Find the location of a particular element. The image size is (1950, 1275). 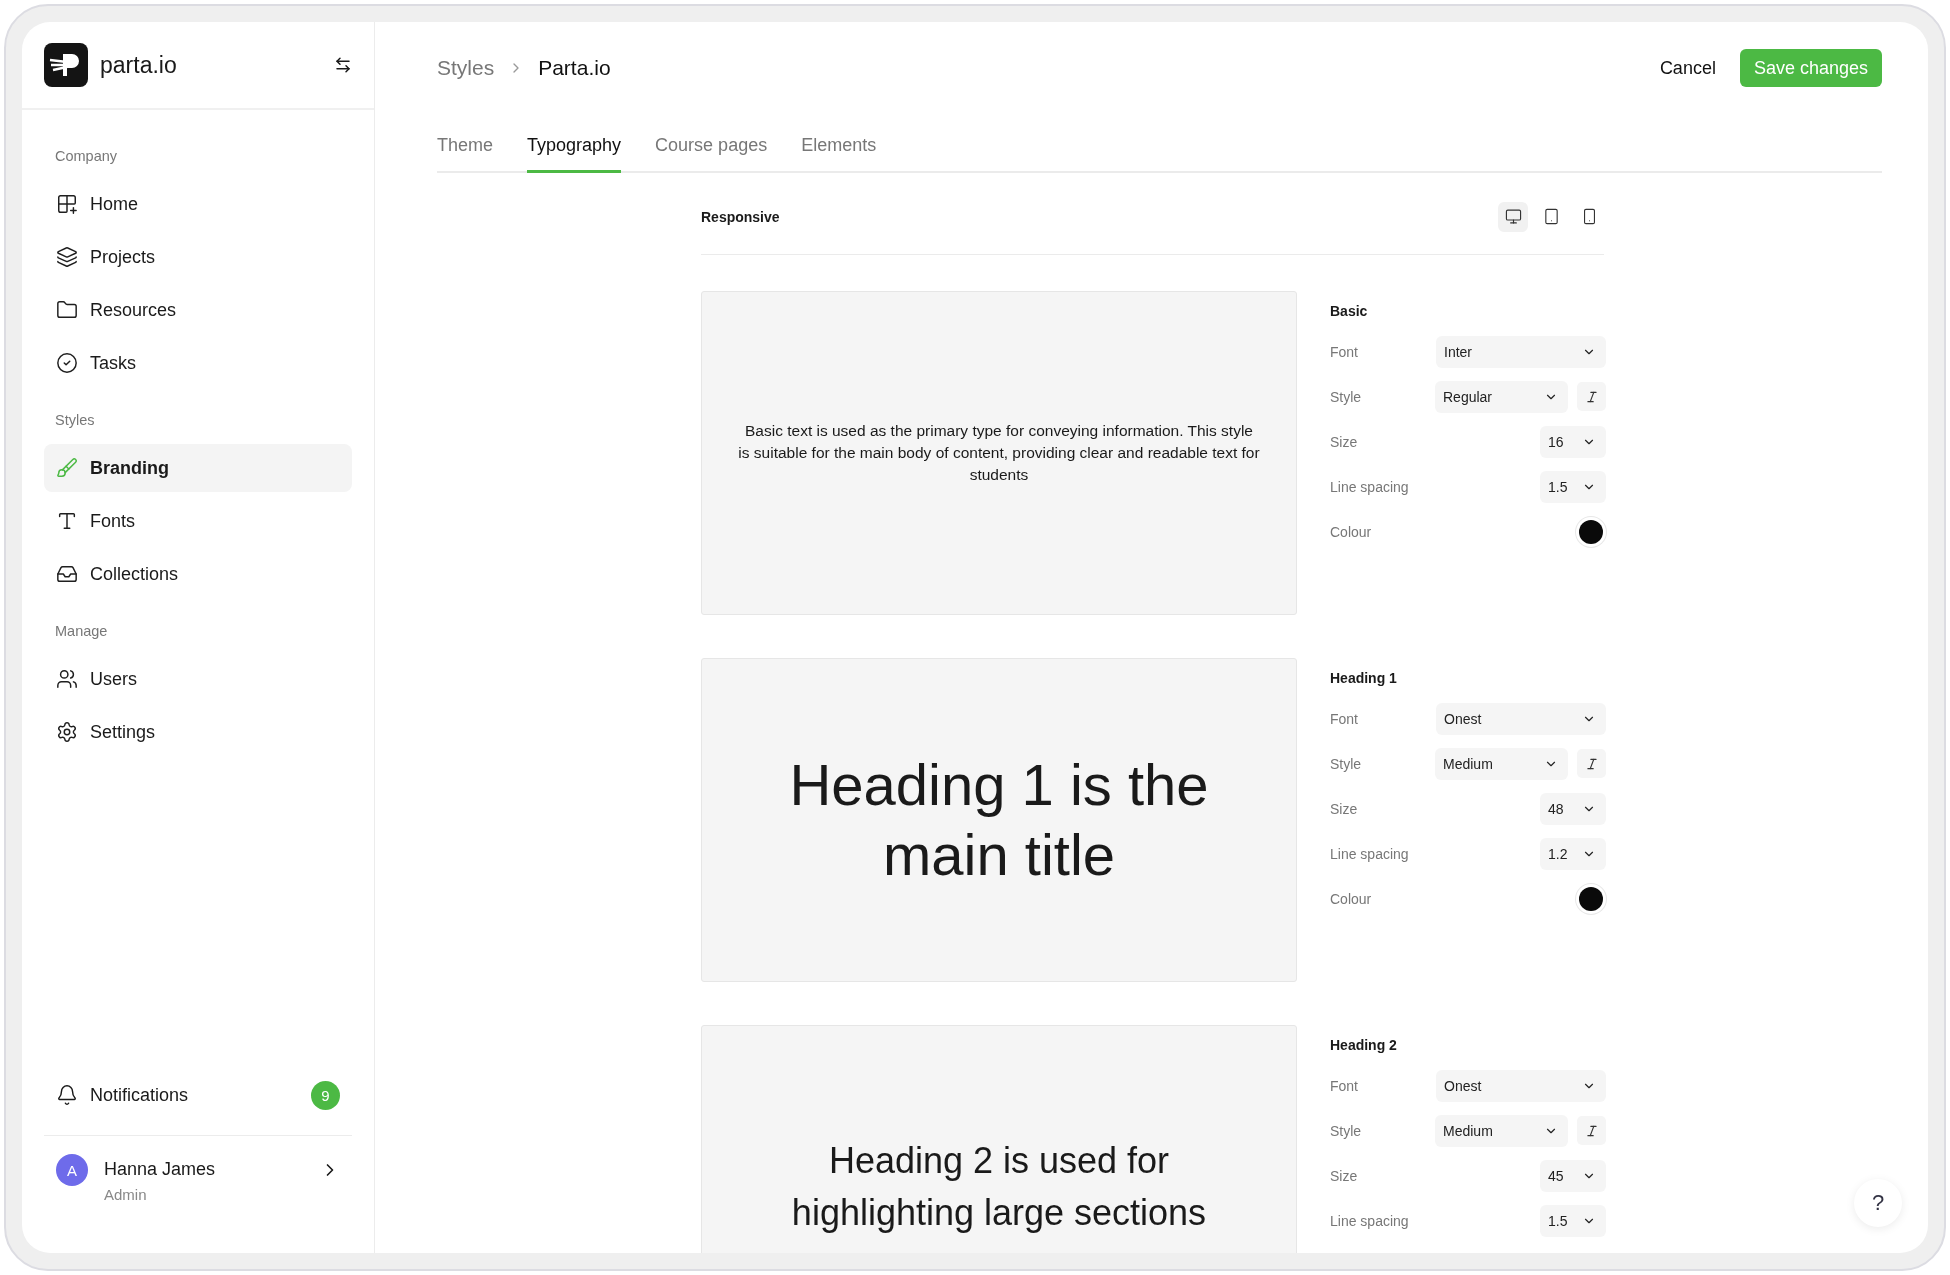

value-select: 45 is located at coordinates (1573, 1175).